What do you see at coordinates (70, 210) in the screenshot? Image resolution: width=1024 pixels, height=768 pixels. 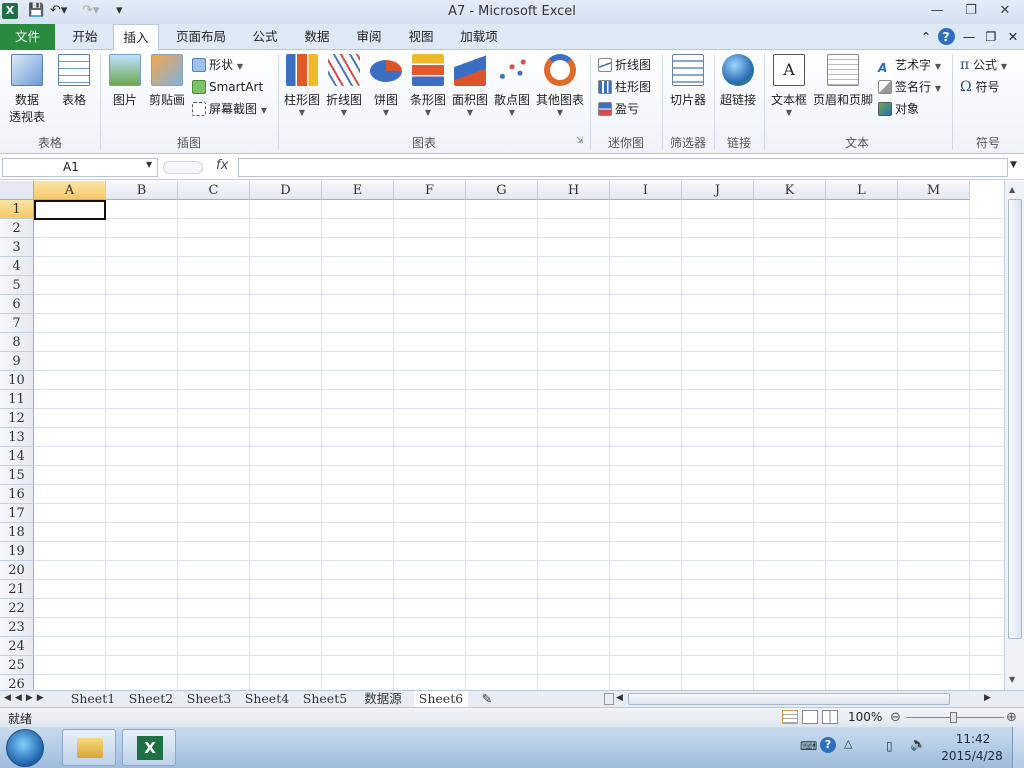 I see `active-cell-a1` at bounding box center [70, 210].